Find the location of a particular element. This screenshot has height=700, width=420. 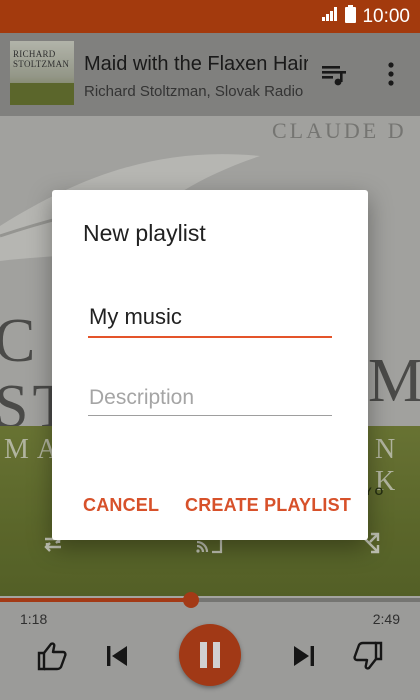

play-pause-button is located at coordinates (210, 655).